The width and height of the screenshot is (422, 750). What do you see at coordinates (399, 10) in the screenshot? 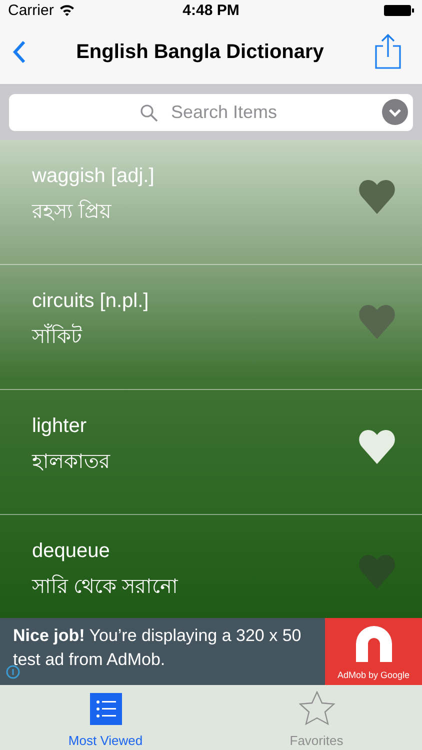
I see `battery-icon` at bounding box center [399, 10].